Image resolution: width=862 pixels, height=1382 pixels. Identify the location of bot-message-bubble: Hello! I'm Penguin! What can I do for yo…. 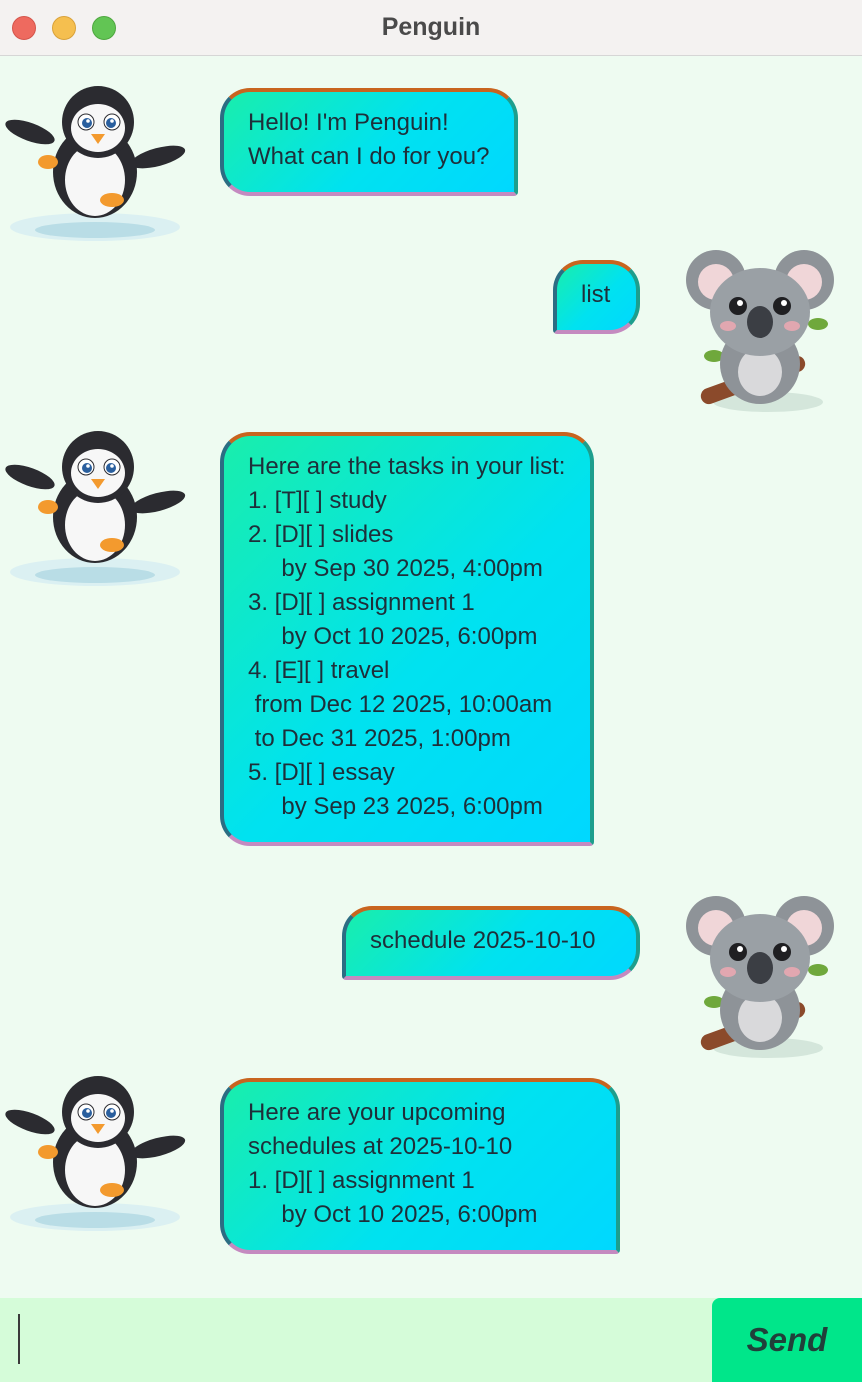
(369, 142).